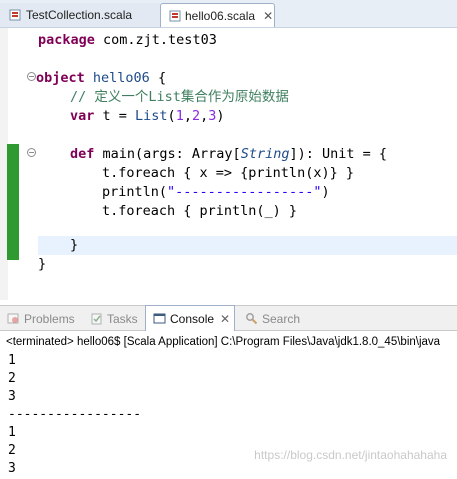  Describe the element at coordinates (75, 414) in the screenshot. I see `console-output-line: -----------------` at that location.